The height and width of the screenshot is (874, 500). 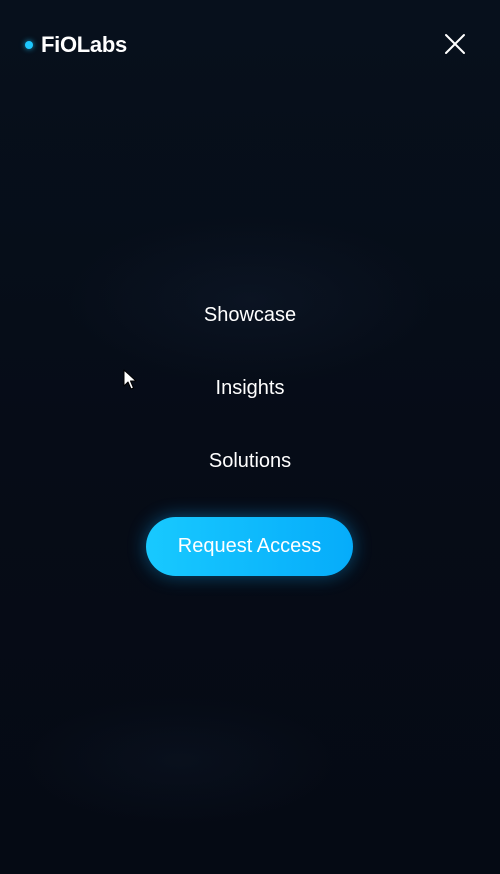 I want to click on request-access-button: Request Access, so click(x=249, y=546).